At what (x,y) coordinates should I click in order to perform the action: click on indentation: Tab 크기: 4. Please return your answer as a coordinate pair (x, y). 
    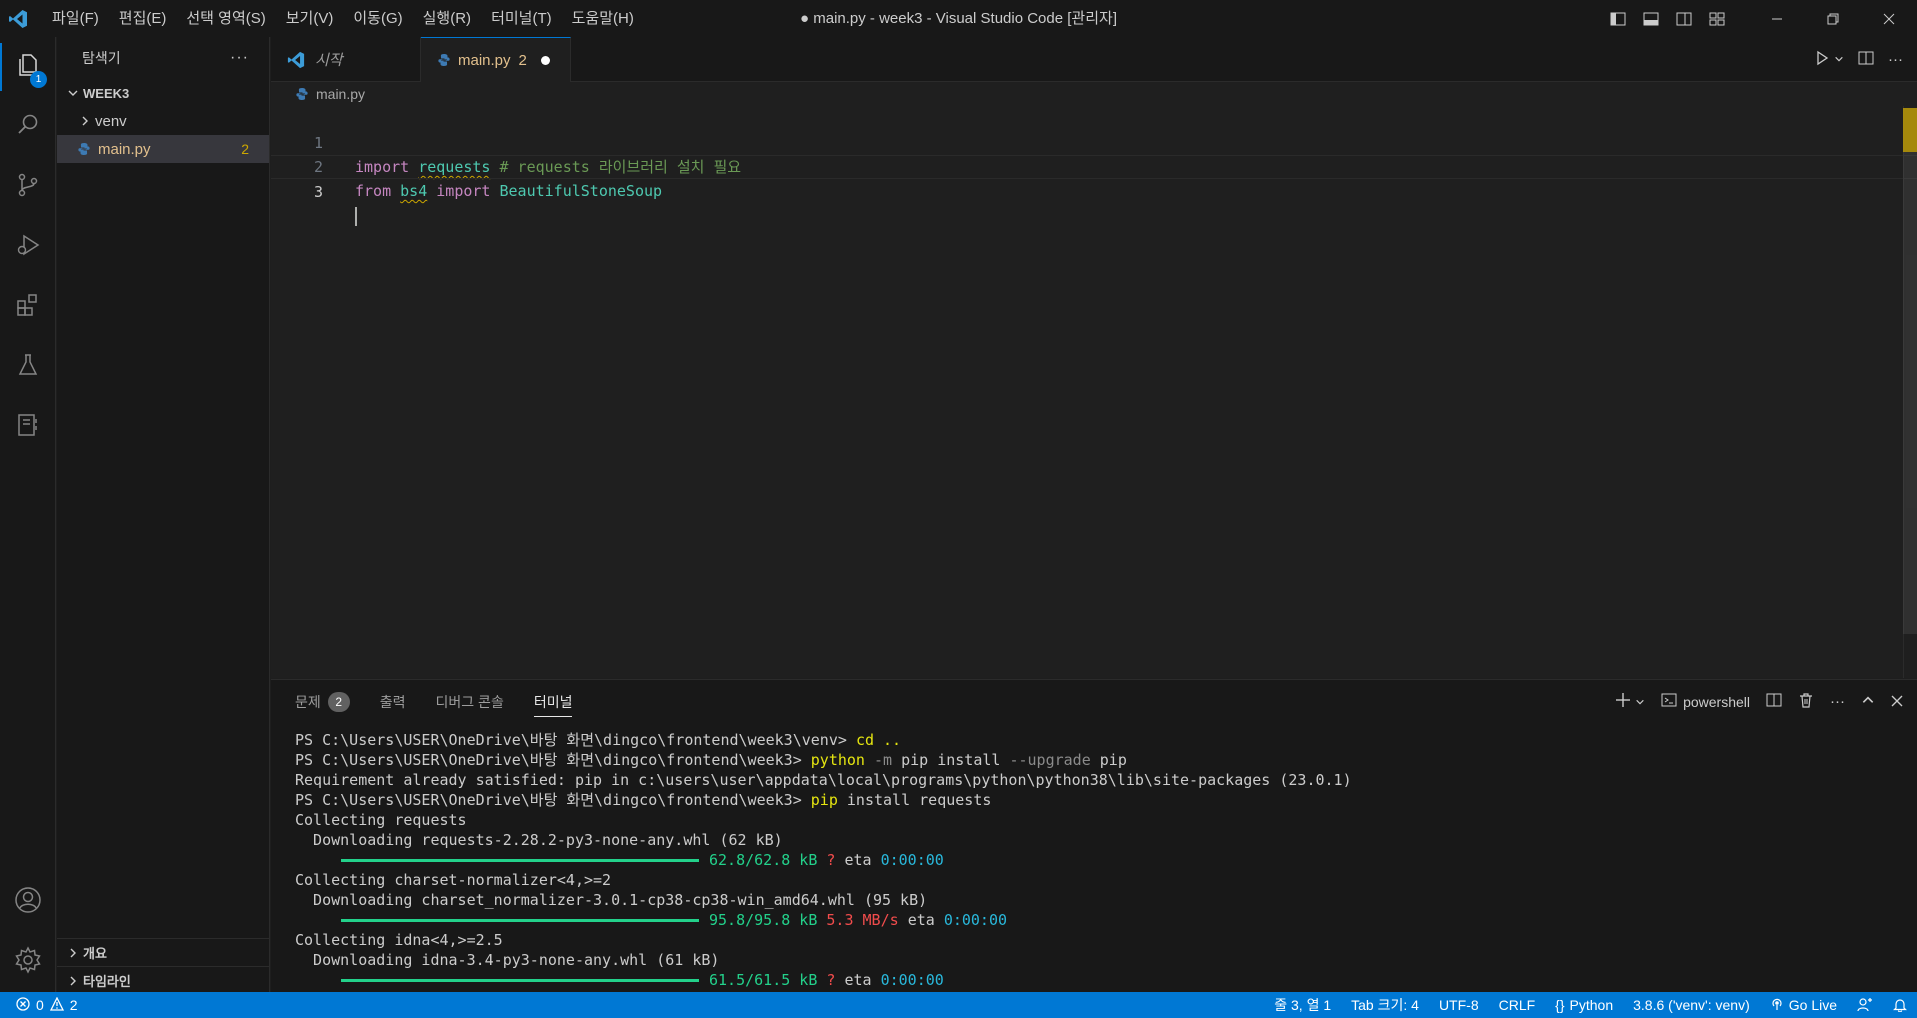
    Looking at the image, I should click on (1385, 1005).